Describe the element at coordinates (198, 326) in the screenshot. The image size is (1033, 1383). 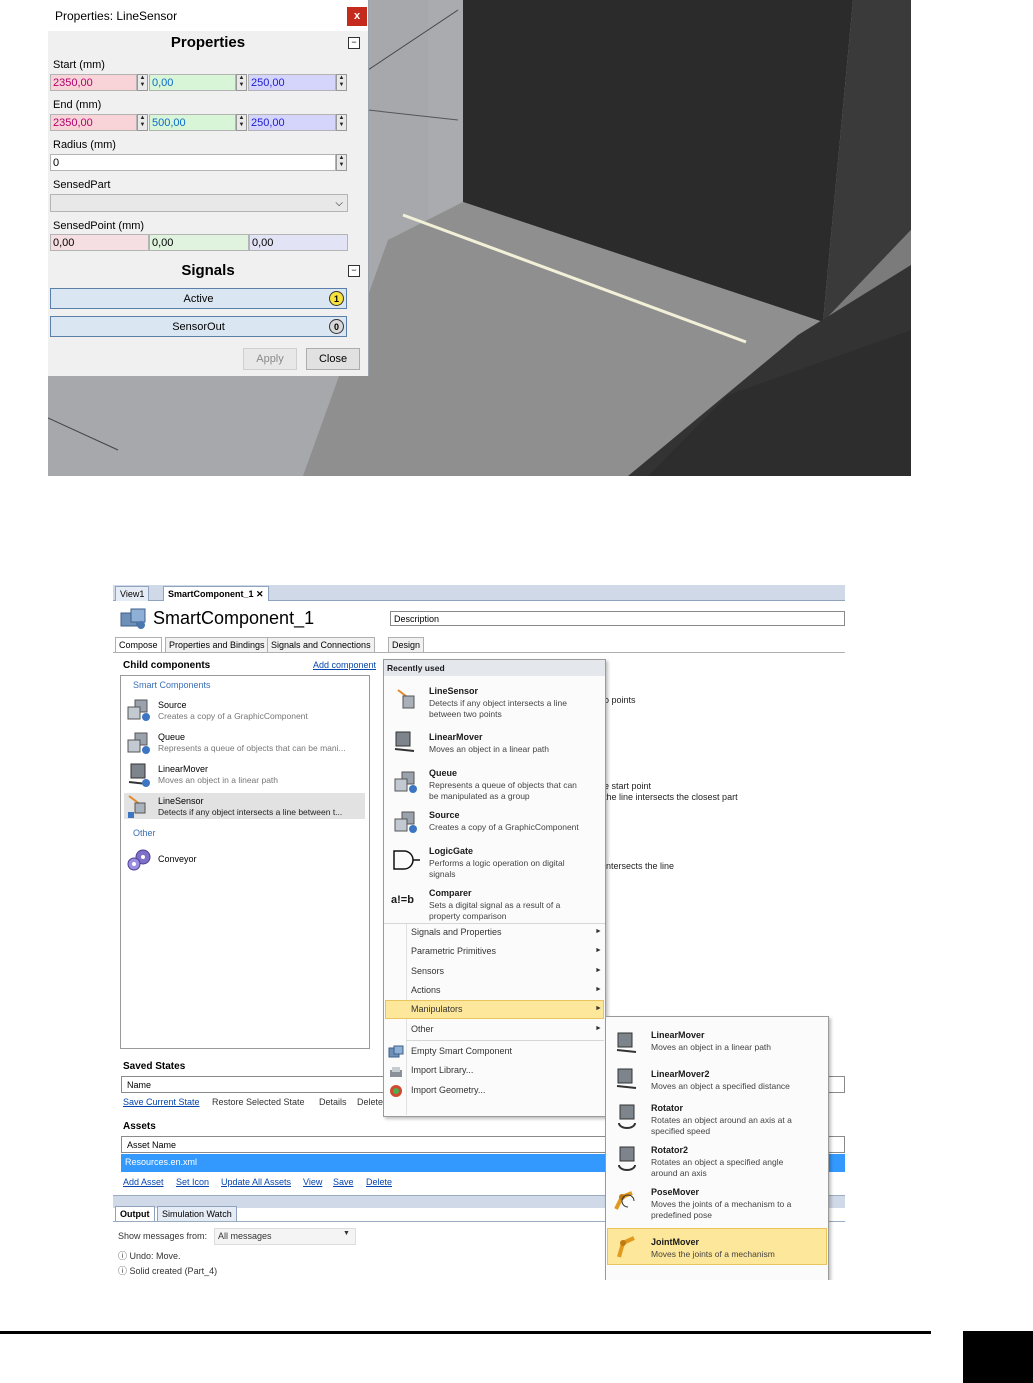
I see `signal-sensorout-button: SensorOut` at that location.